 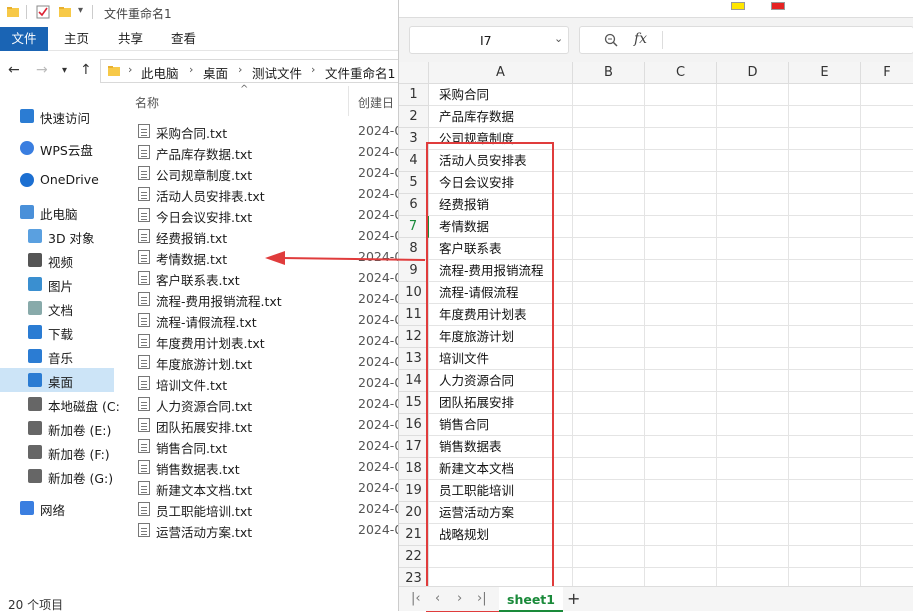 What do you see at coordinates (14, 70) in the screenshot?
I see `back-button: ←` at bounding box center [14, 70].